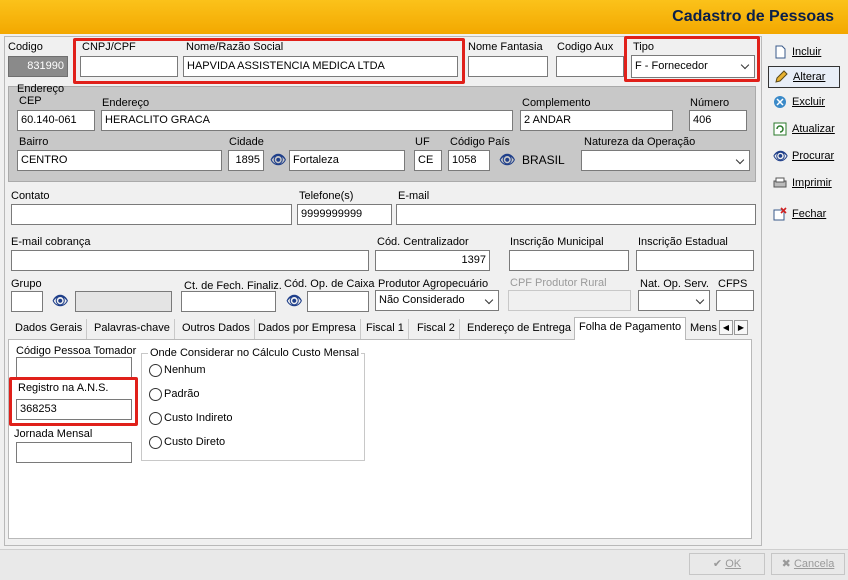 Image resolution: width=848 pixels, height=580 pixels. Describe the element at coordinates (109, 47) in the screenshot. I see `cnpj-label: CNPJ/CPF` at that location.